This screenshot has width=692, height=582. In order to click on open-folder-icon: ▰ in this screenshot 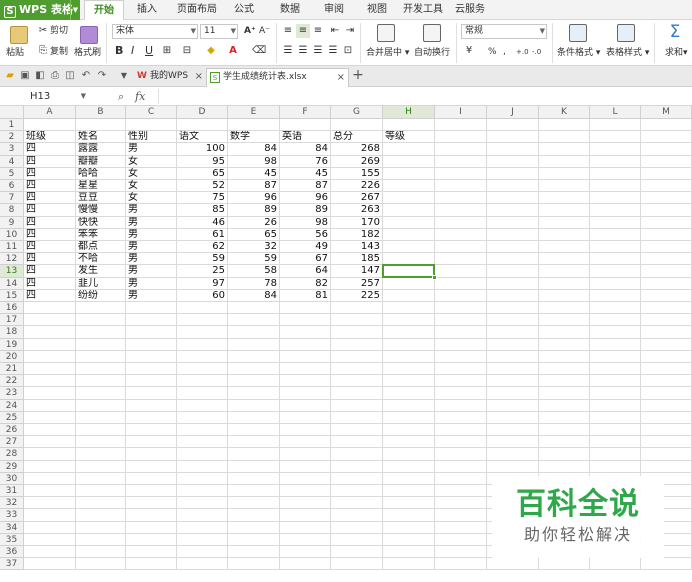, I will do `click(10, 76)`.